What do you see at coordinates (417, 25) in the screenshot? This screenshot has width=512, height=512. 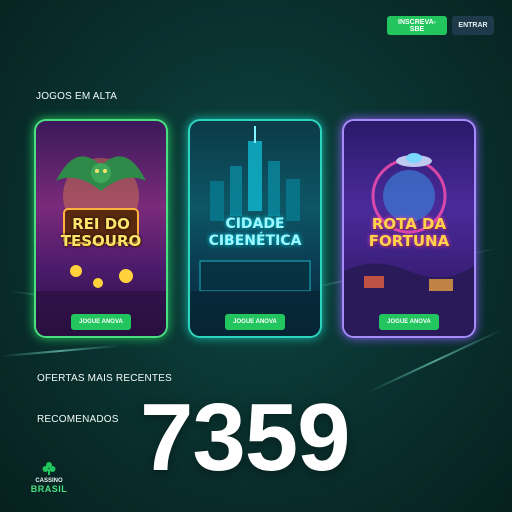 I see `register-button: INSCREVA-SBE` at bounding box center [417, 25].